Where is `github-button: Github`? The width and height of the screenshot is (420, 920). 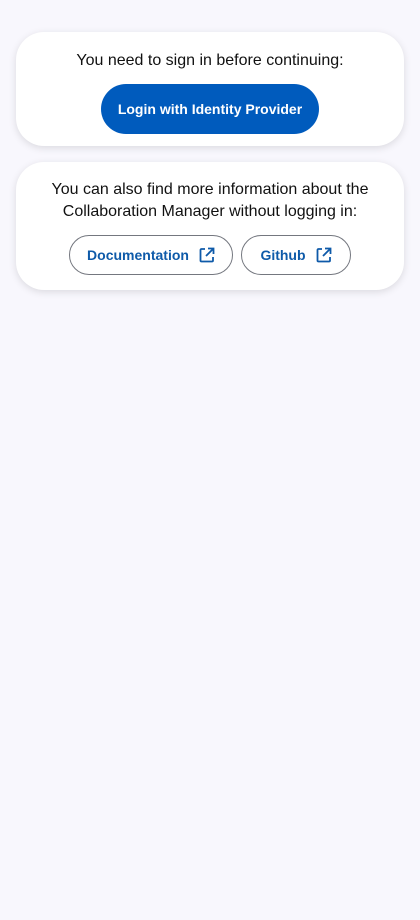
github-button: Github is located at coordinates (296, 255).